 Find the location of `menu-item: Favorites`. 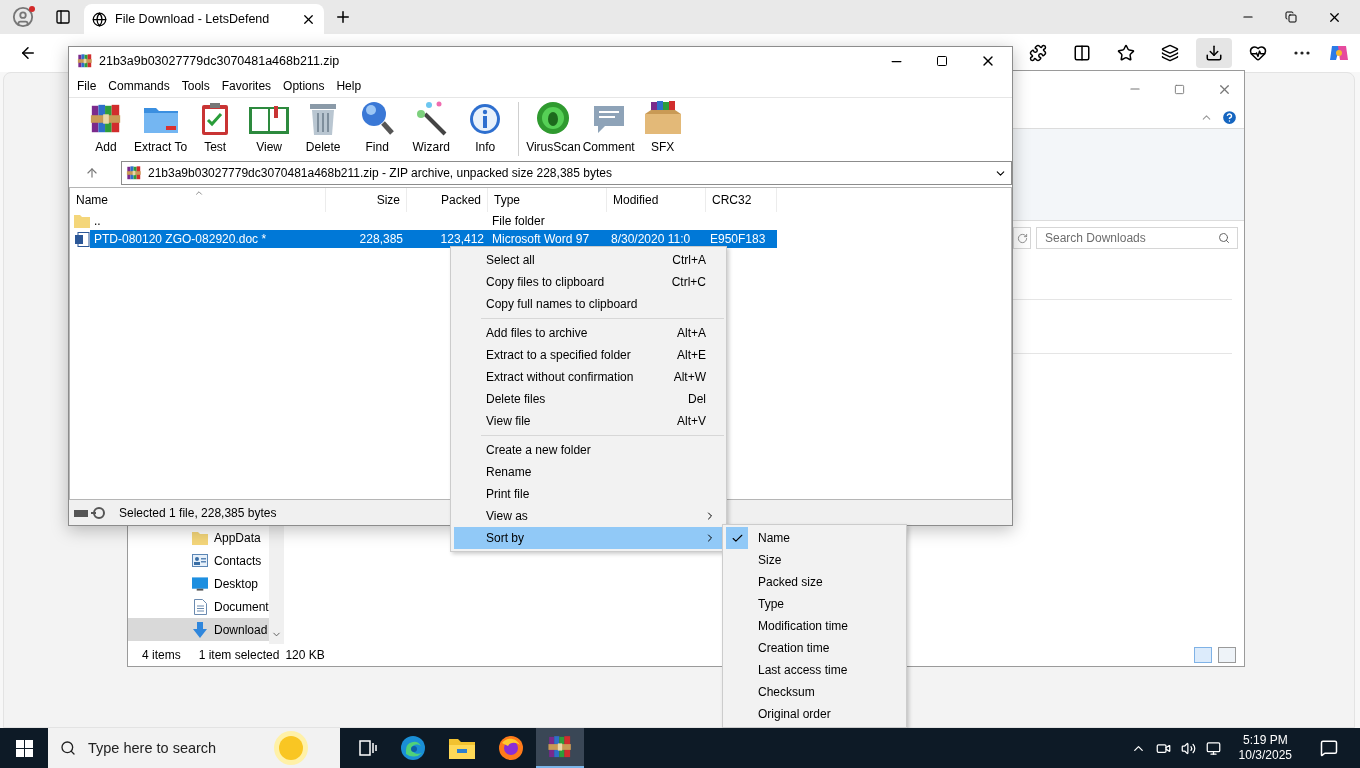

menu-item: Favorites is located at coordinates (246, 86).